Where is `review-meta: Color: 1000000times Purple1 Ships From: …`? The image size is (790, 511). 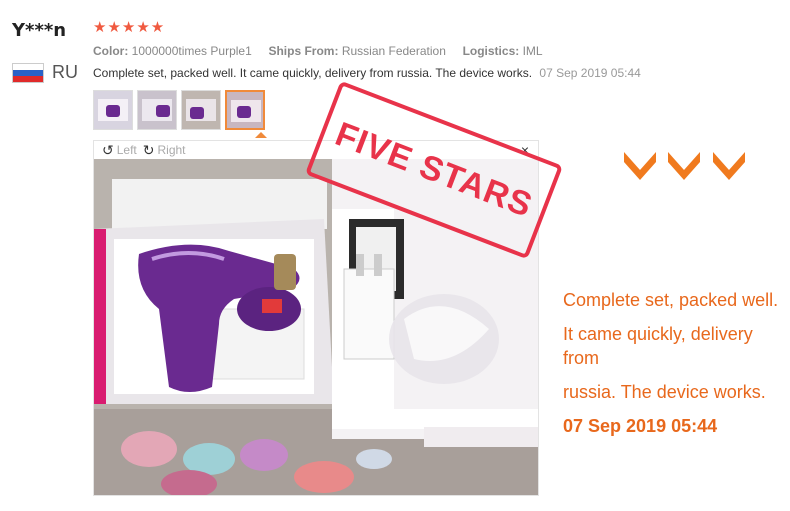
review-meta: Color: 1000000times Purple1 Ships From: … is located at coordinates (318, 51).